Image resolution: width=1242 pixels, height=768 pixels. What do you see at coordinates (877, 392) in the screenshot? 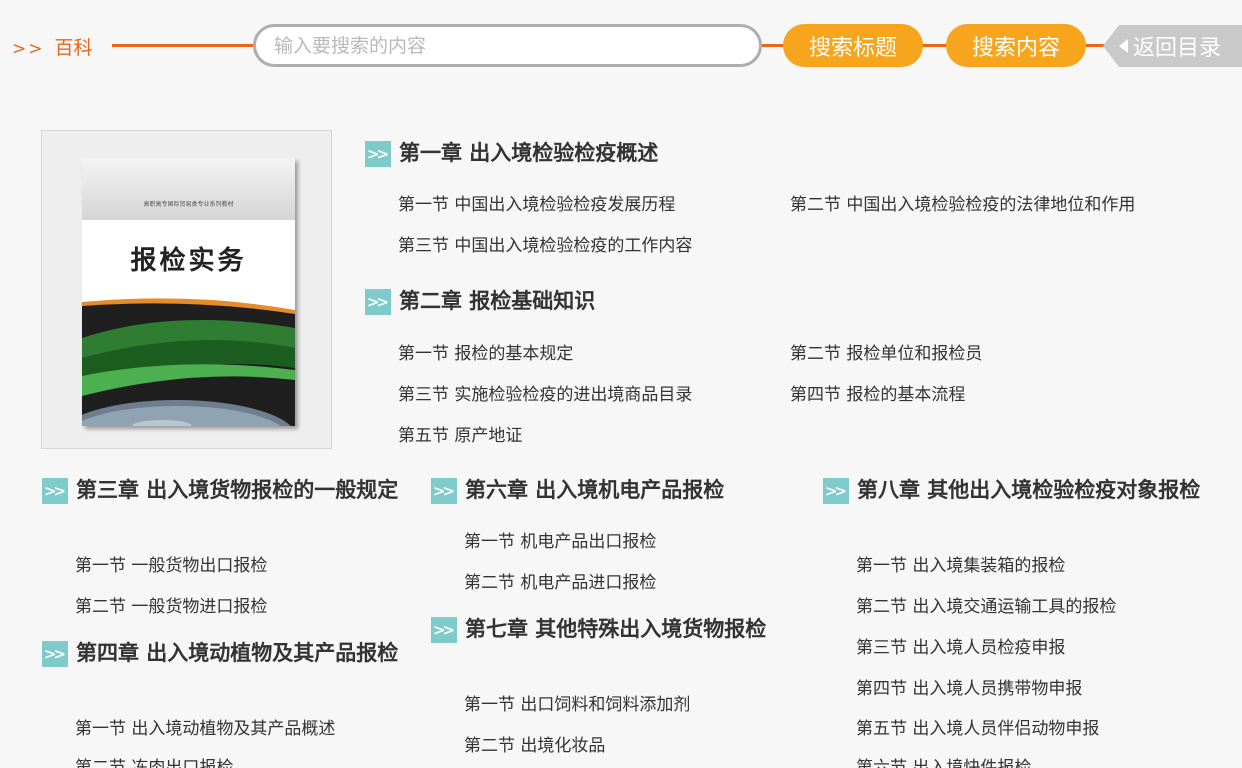
I see `section-link: 第四节 报检的基本流程` at bounding box center [877, 392].